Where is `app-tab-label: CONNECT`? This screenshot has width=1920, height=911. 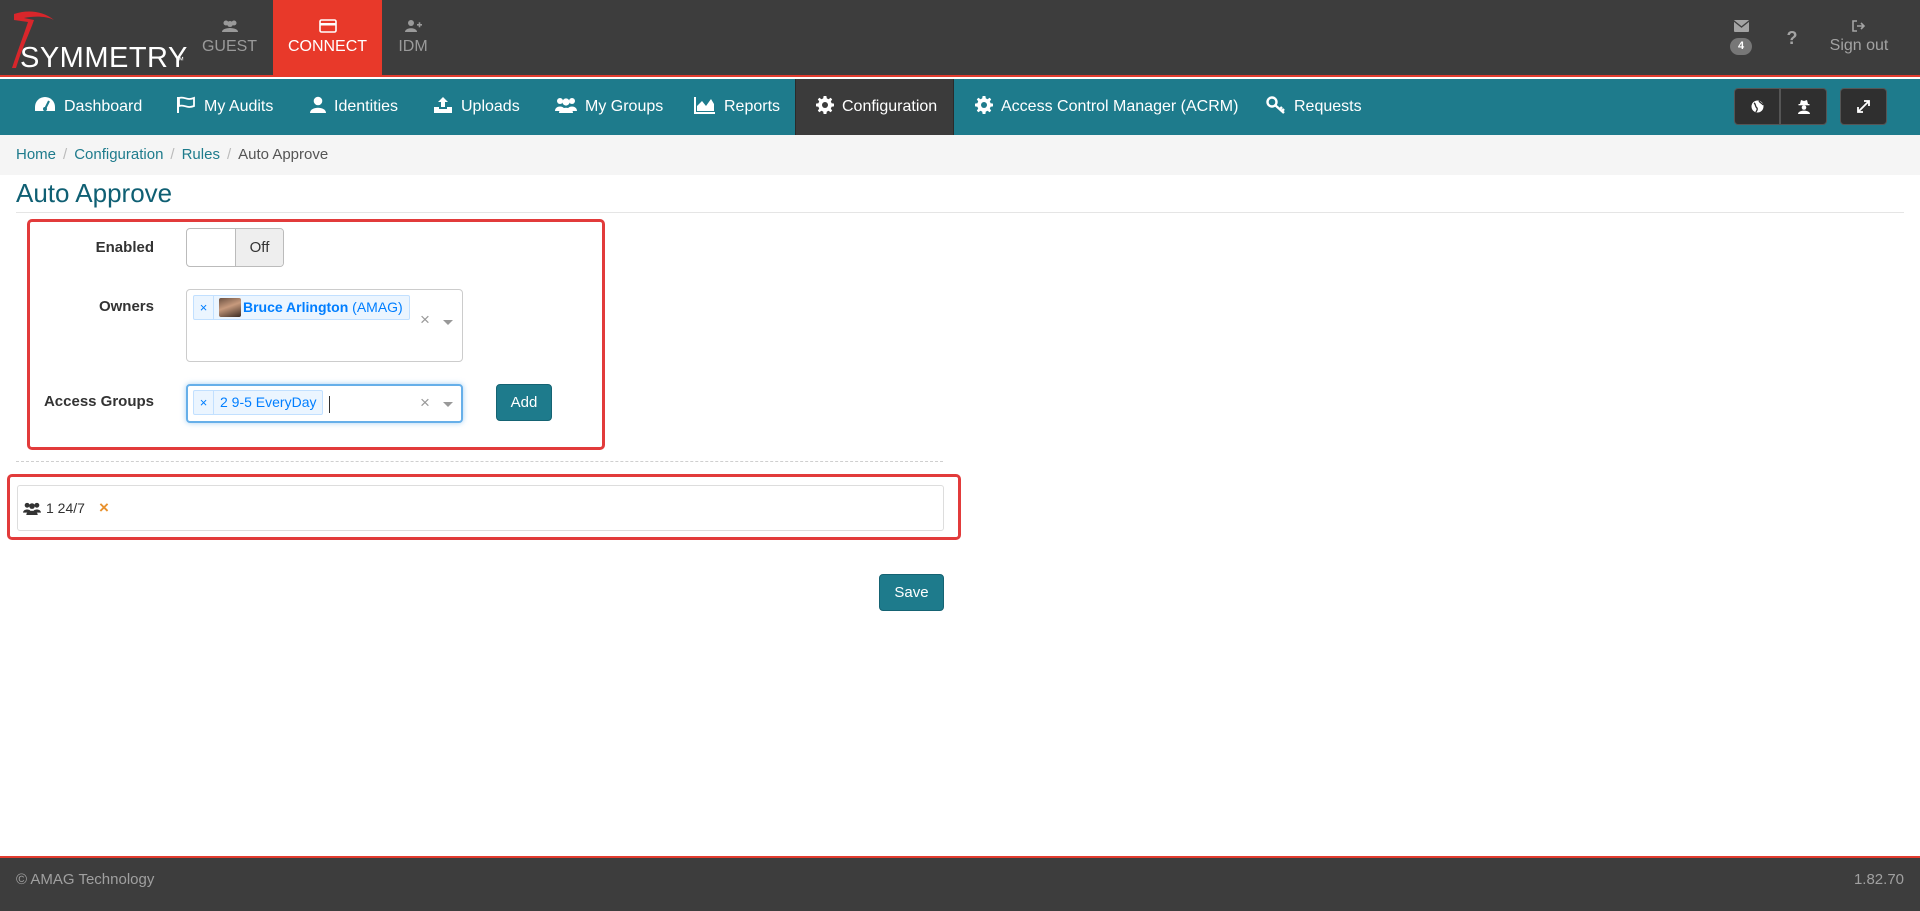 app-tab-label: CONNECT is located at coordinates (327, 46).